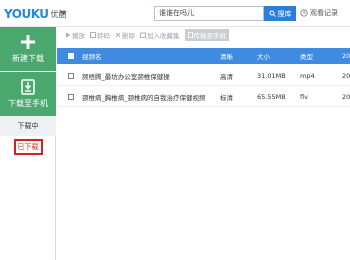  Describe the element at coordinates (28, 103) in the screenshot. I see `download-to-phone-label: 下载至手机` at that location.